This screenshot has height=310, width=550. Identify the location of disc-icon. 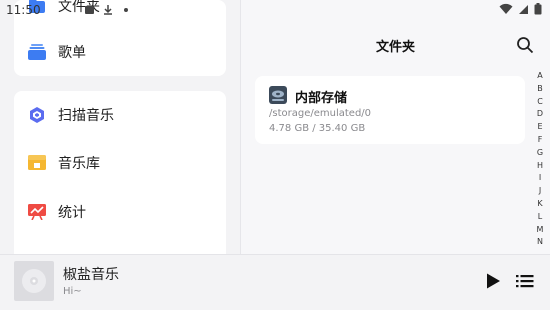
(34, 281).